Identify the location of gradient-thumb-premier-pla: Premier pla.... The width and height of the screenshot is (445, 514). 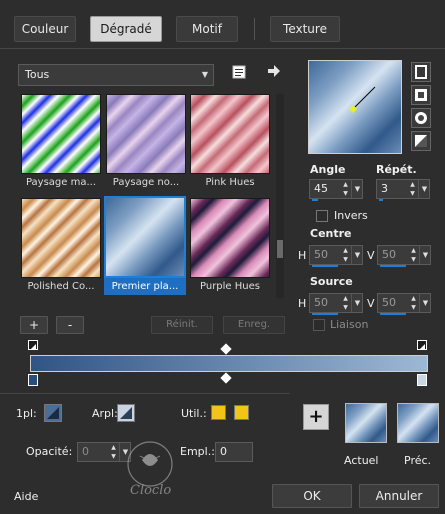
(145, 245).